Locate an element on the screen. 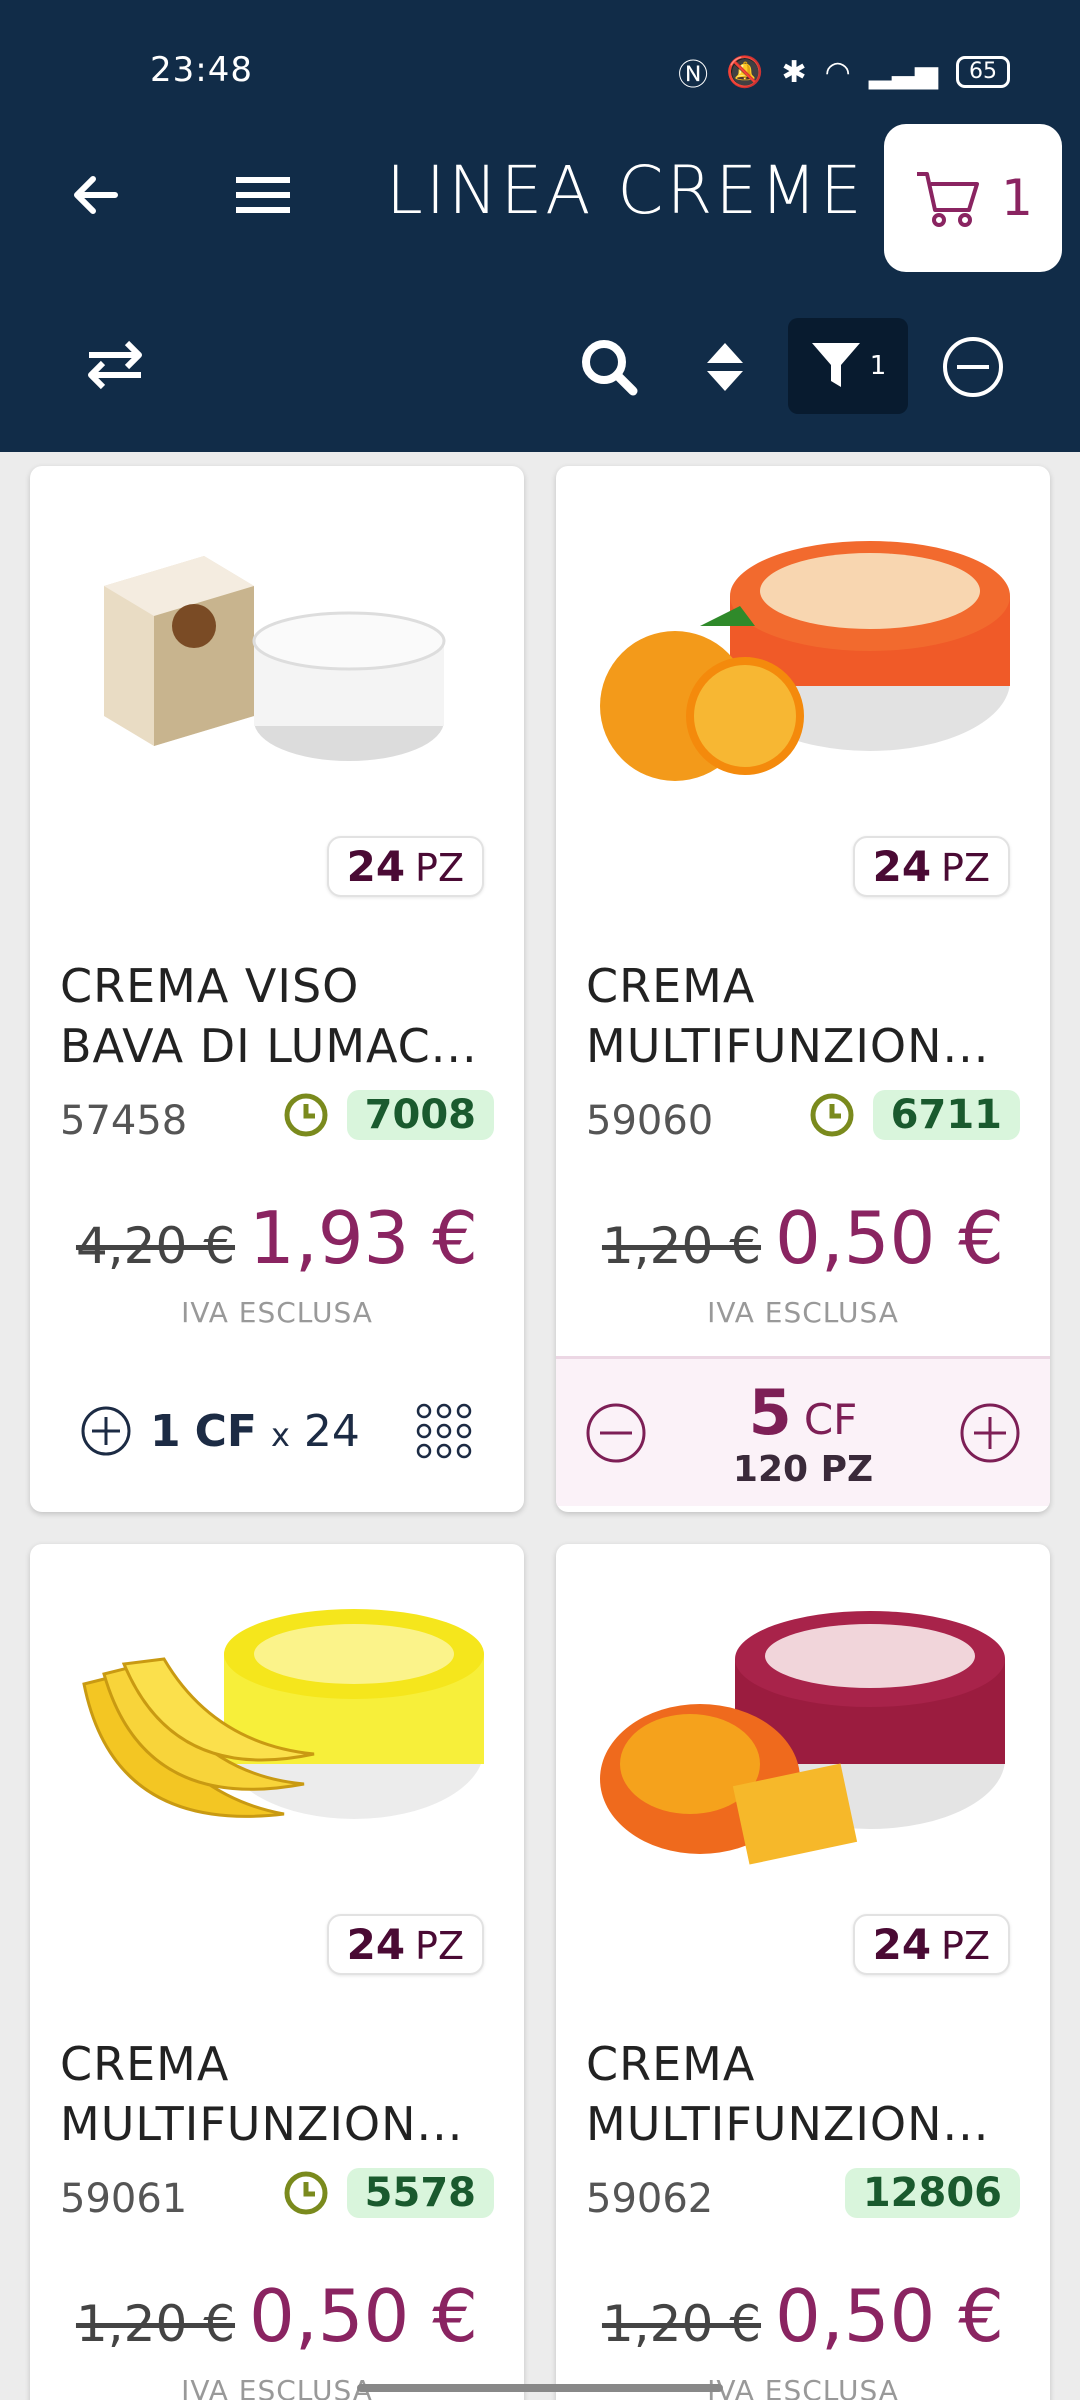  back-arrow-icon is located at coordinates (95, 195).